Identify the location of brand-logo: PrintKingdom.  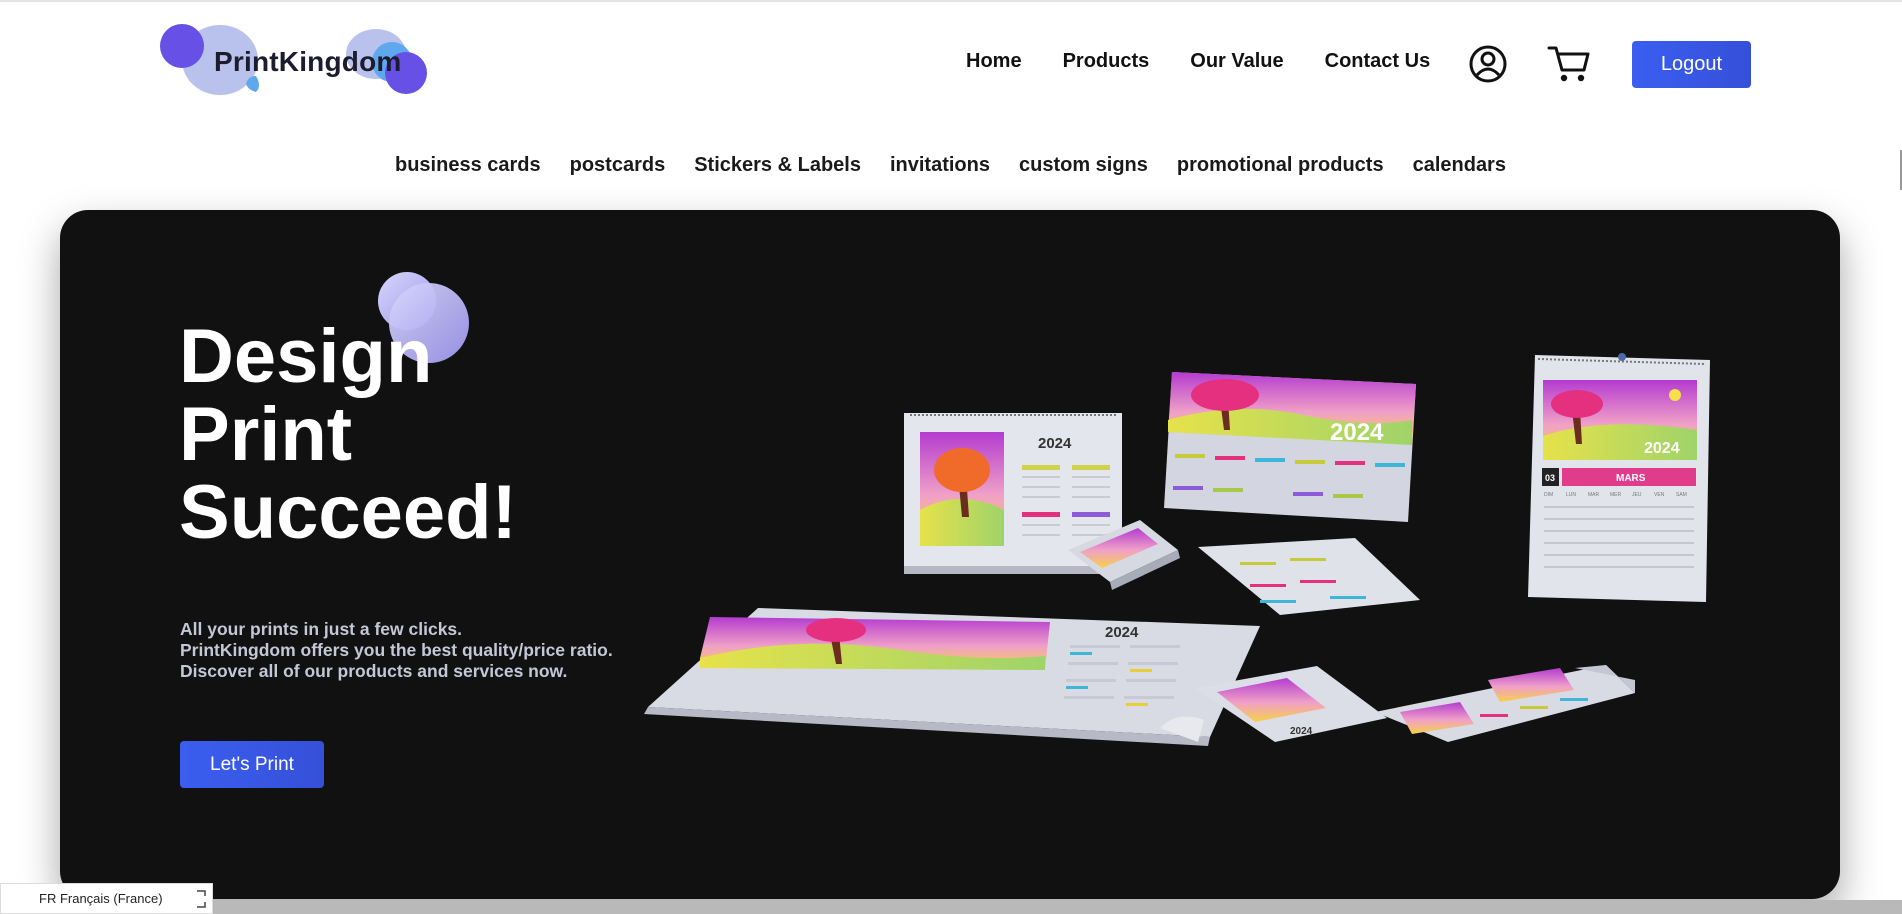
(296, 64).